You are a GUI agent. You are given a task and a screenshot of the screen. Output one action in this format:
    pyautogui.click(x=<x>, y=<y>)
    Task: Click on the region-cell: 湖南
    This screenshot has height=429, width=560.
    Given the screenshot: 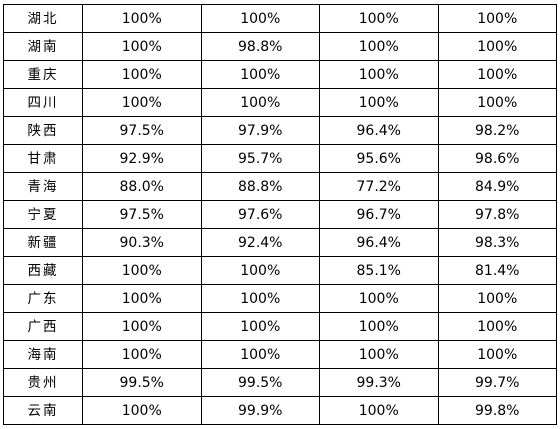 What is the action you would take?
    pyautogui.click(x=43, y=46)
    